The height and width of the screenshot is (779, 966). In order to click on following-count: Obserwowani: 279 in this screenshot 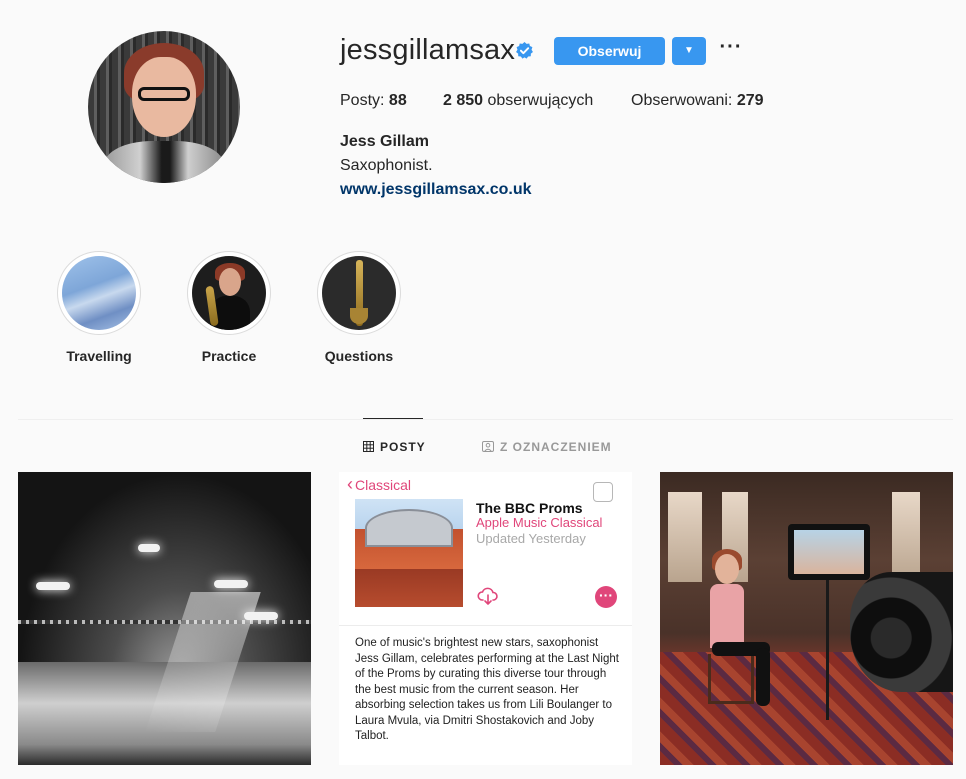, I will do `click(697, 101)`.